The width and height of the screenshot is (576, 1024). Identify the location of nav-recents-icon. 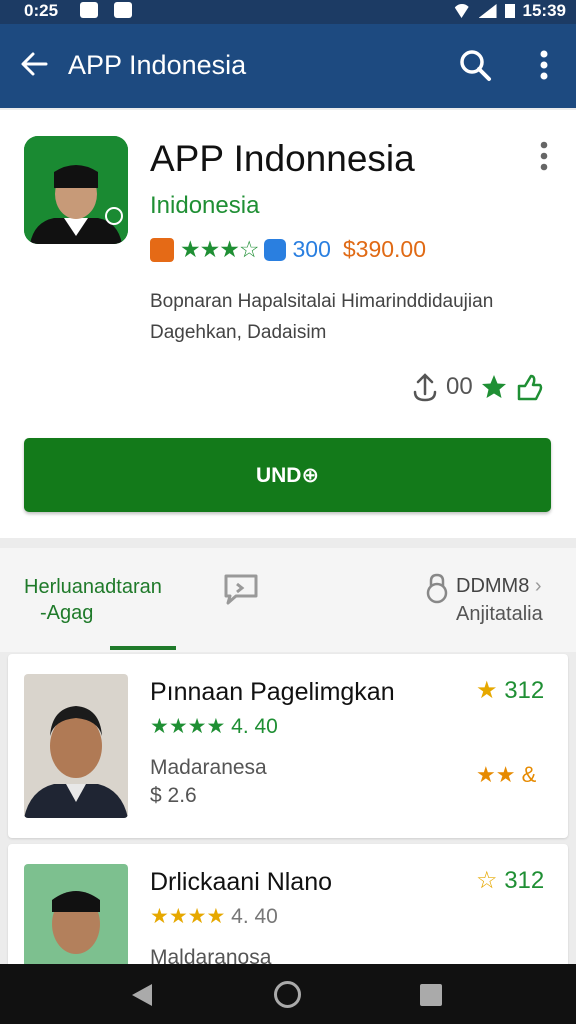
(431, 995).